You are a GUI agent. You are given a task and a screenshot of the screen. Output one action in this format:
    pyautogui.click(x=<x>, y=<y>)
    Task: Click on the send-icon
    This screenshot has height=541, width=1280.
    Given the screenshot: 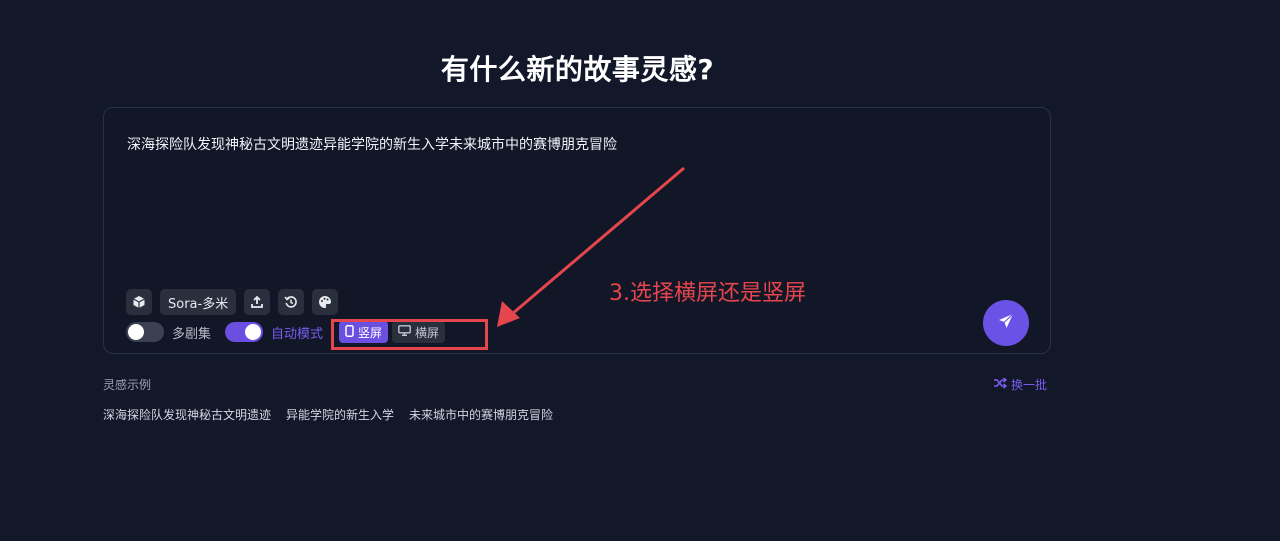 What is the action you would take?
    pyautogui.click(x=1006, y=323)
    